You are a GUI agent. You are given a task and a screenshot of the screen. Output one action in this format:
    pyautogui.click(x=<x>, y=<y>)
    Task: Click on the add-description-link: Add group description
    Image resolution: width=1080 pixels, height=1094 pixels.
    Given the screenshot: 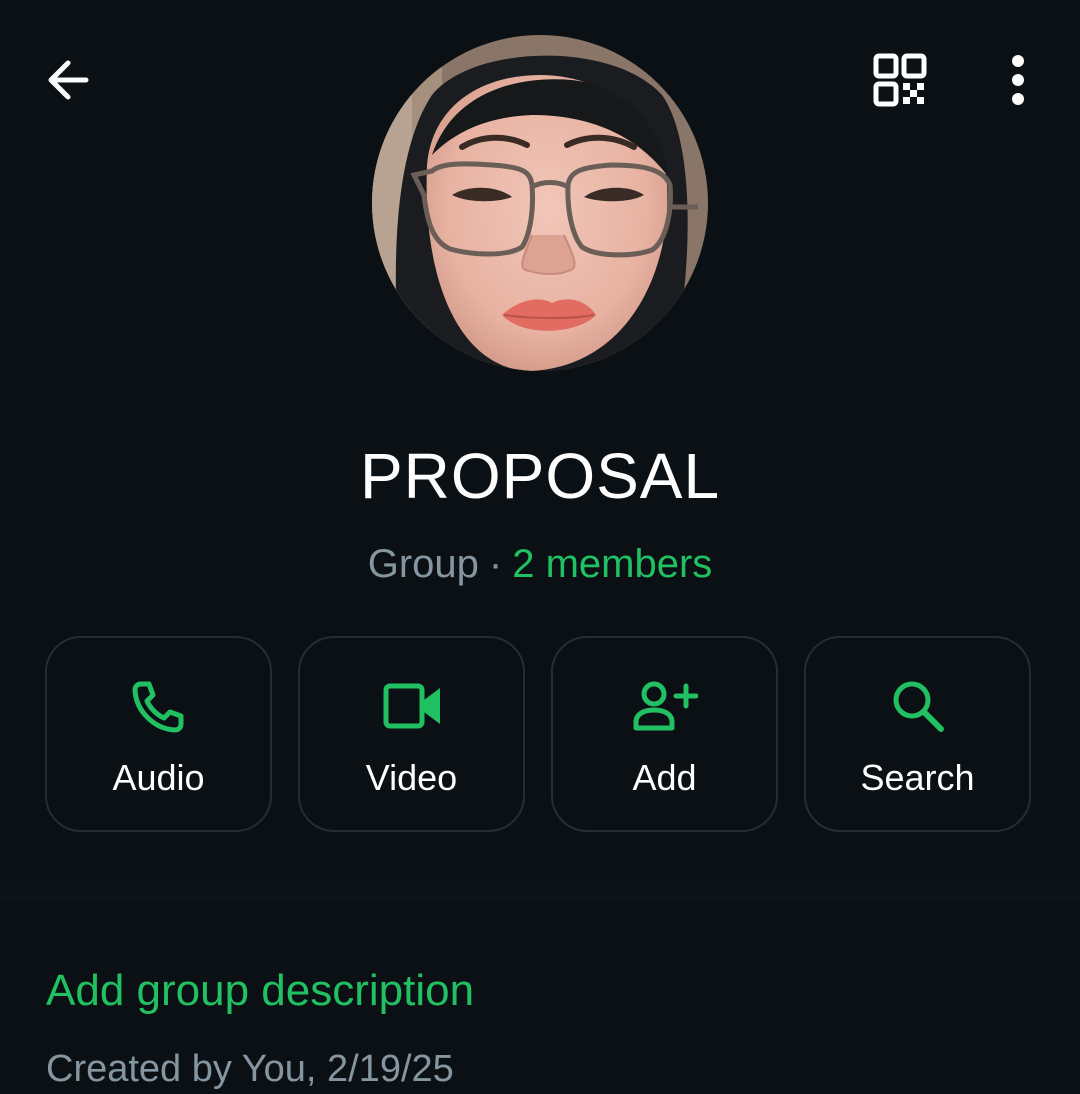 What is the action you would take?
    pyautogui.click(x=260, y=991)
    